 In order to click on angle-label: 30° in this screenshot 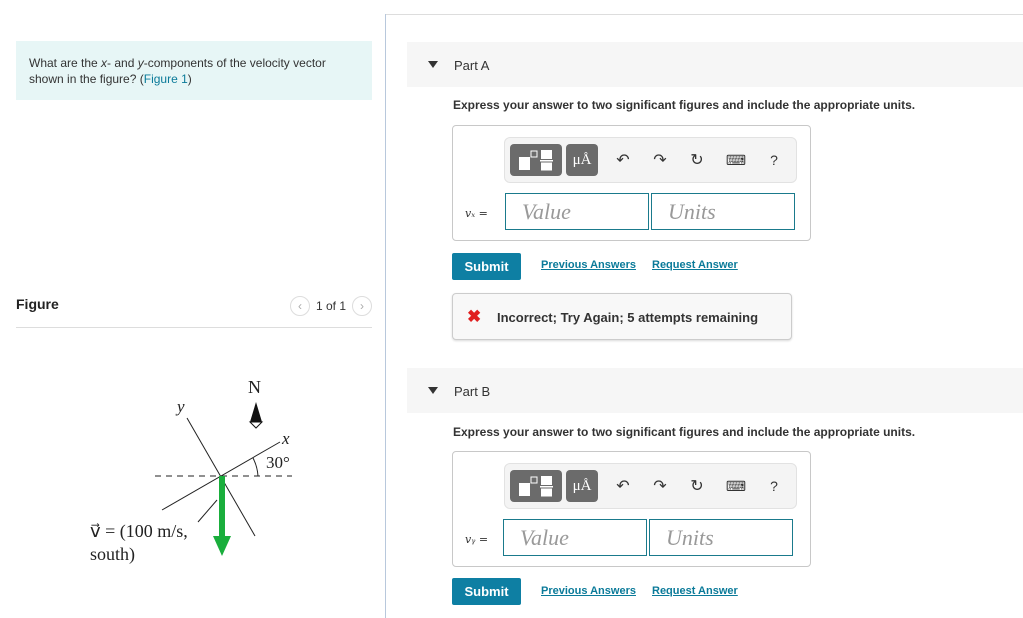, I will do `click(278, 462)`.